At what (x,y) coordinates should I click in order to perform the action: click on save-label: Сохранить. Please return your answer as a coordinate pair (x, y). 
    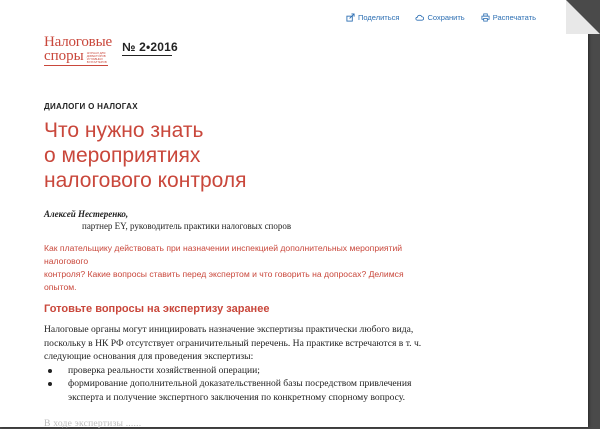
    Looking at the image, I should click on (446, 17).